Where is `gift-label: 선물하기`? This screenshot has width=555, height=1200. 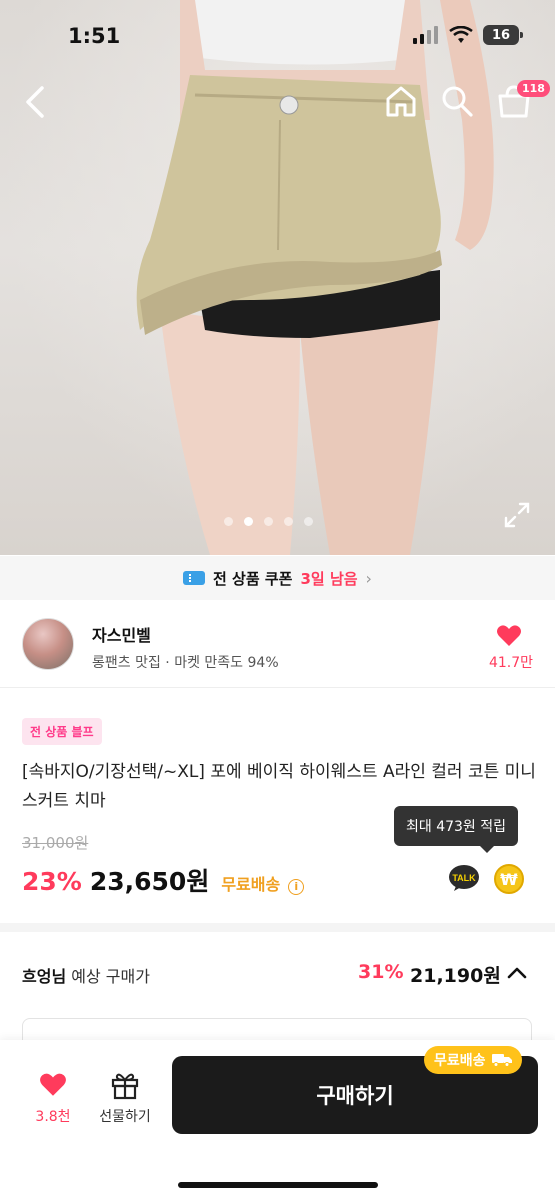 gift-label: 선물하기 is located at coordinates (125, 1117).